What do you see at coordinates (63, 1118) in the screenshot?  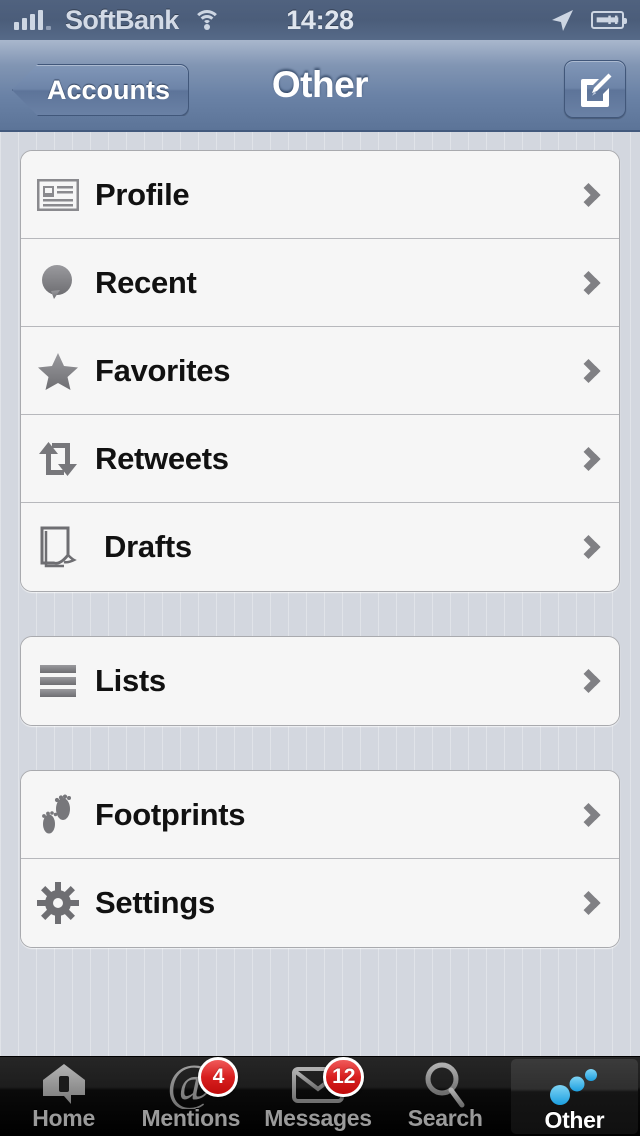 I see `tab-label: Home` at bounding box center [63, 1118].